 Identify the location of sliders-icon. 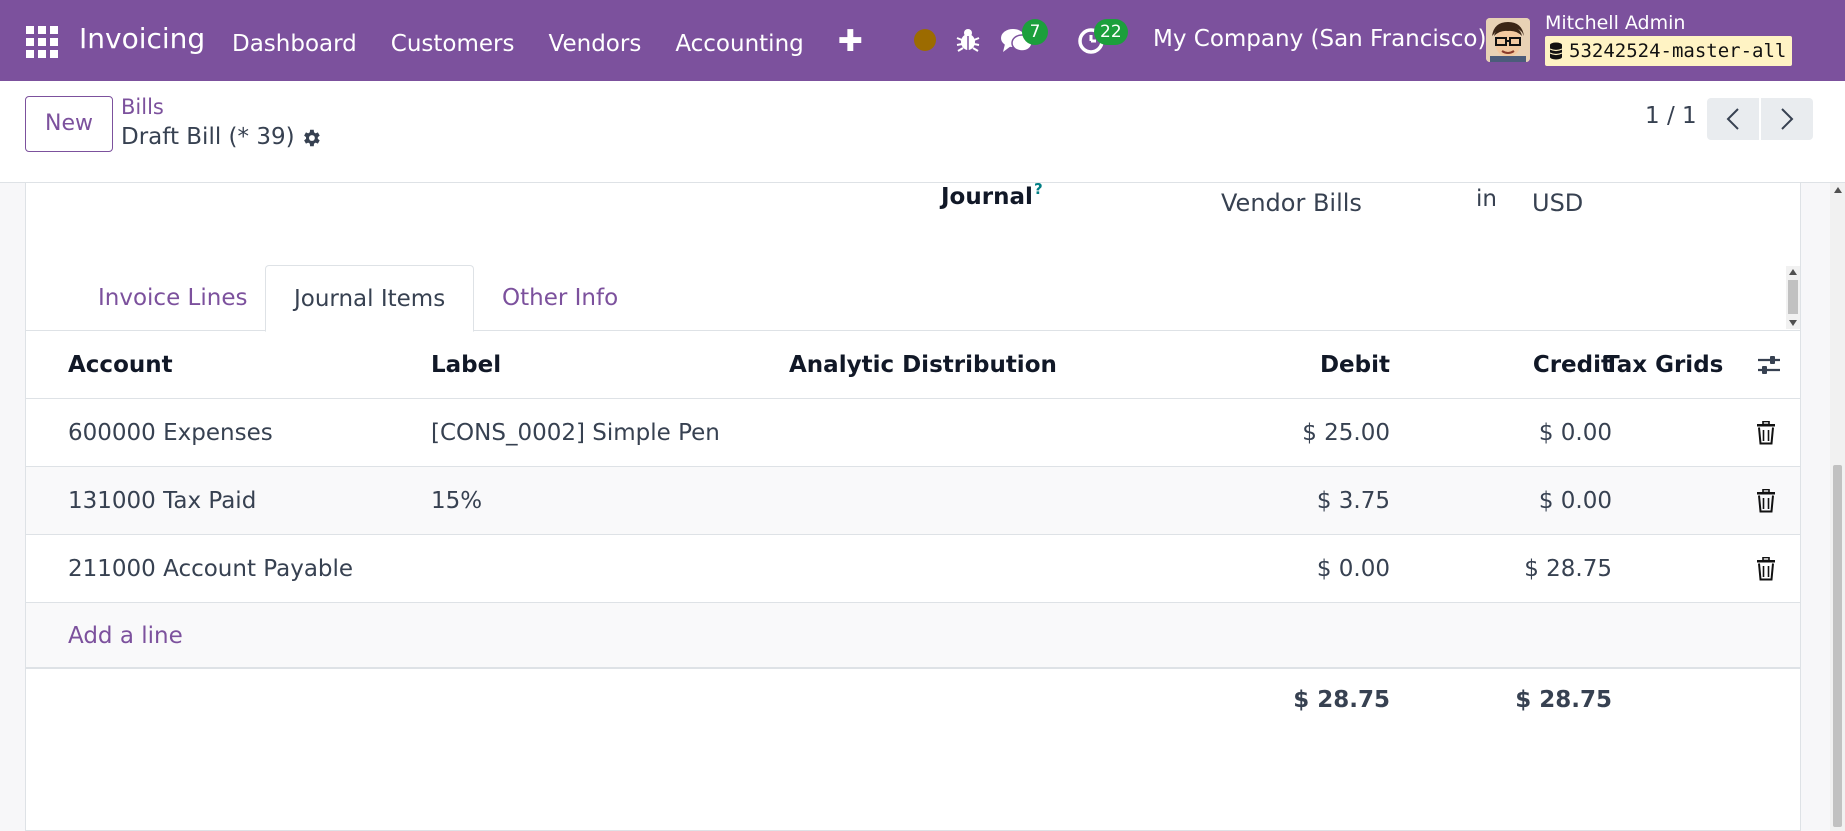
(1769, 365).